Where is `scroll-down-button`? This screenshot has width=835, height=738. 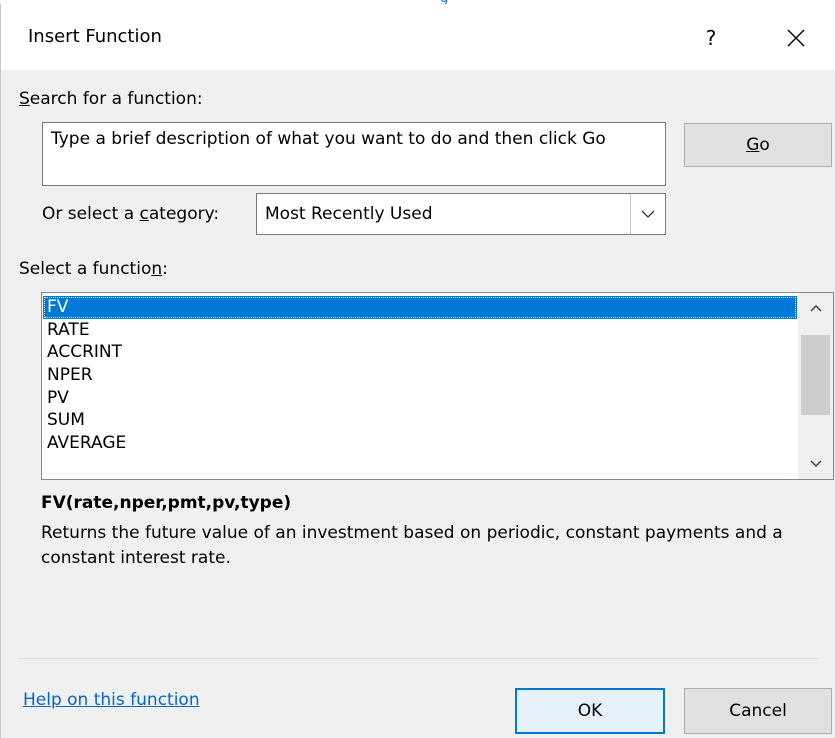
scroll-down-button is located at coordinates (815, 464).